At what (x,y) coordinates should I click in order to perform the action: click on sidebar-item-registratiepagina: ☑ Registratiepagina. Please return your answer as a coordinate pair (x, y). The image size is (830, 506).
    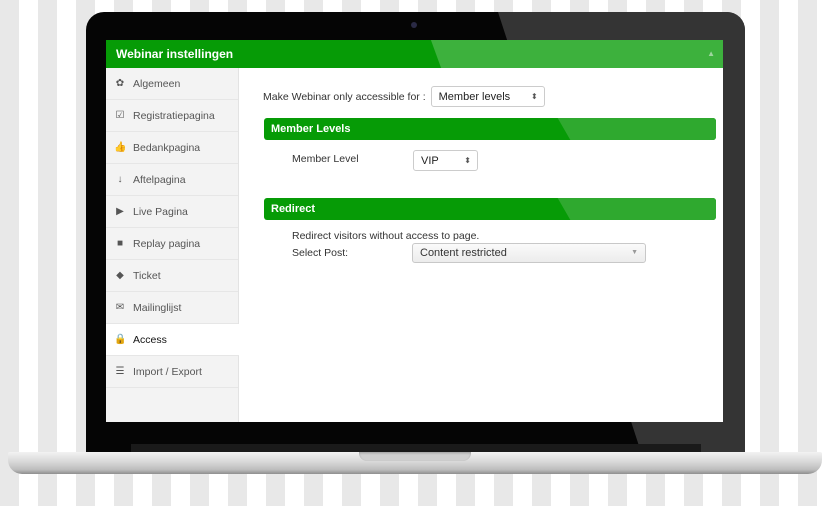
    Looking at the image, I should click on (172, 116).